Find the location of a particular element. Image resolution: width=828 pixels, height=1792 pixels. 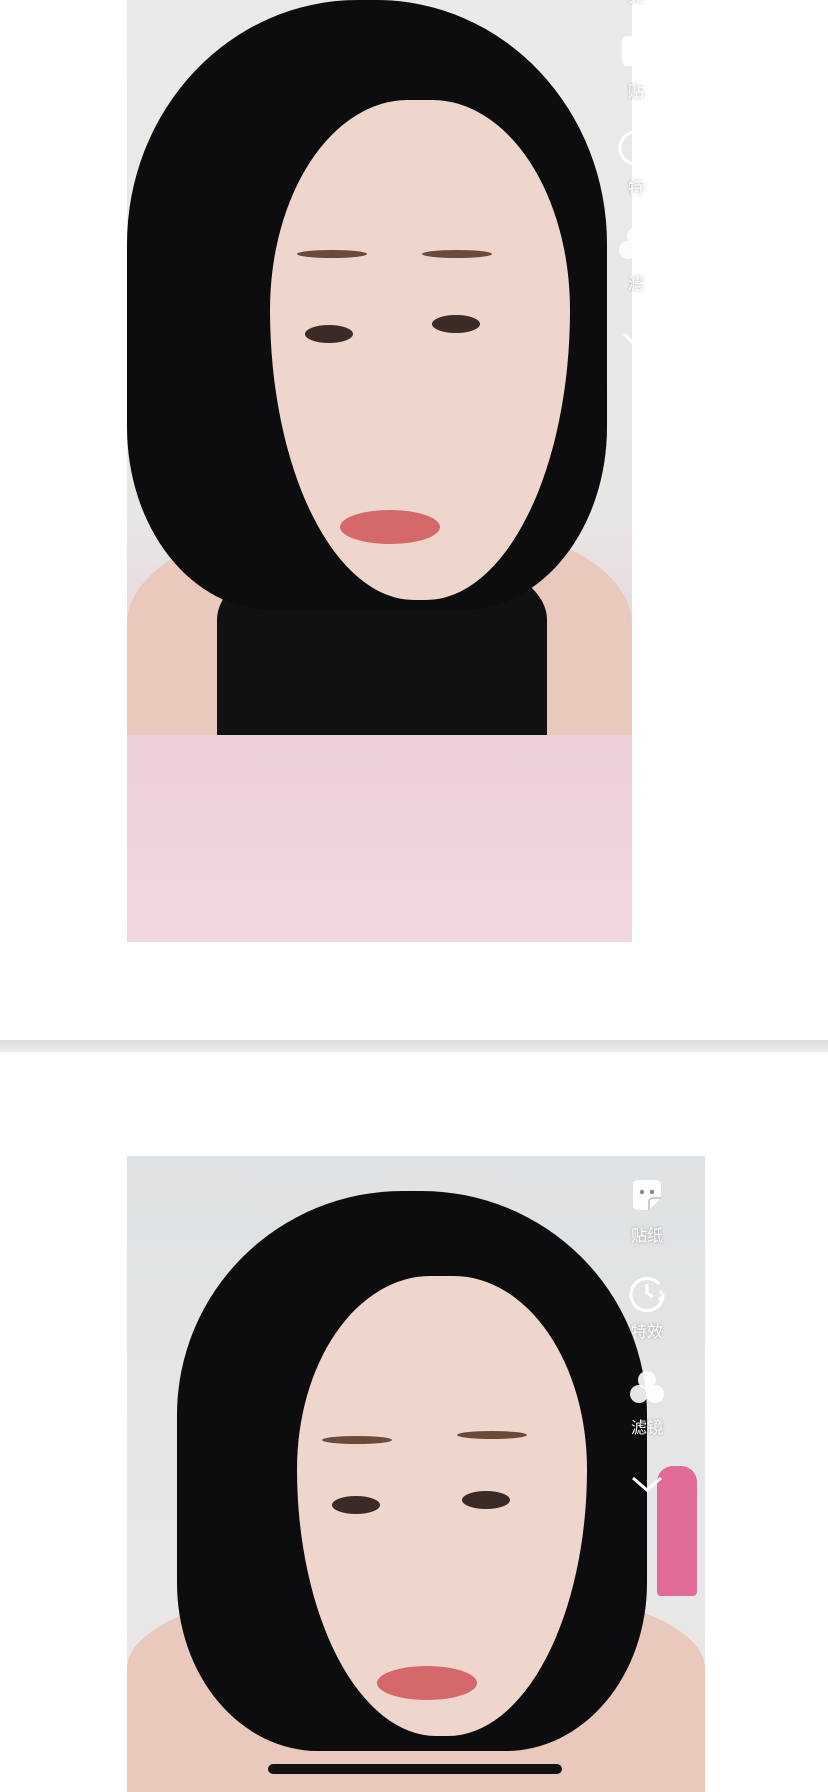

filter-tool: 滤 is located at coordinates (636, 272).